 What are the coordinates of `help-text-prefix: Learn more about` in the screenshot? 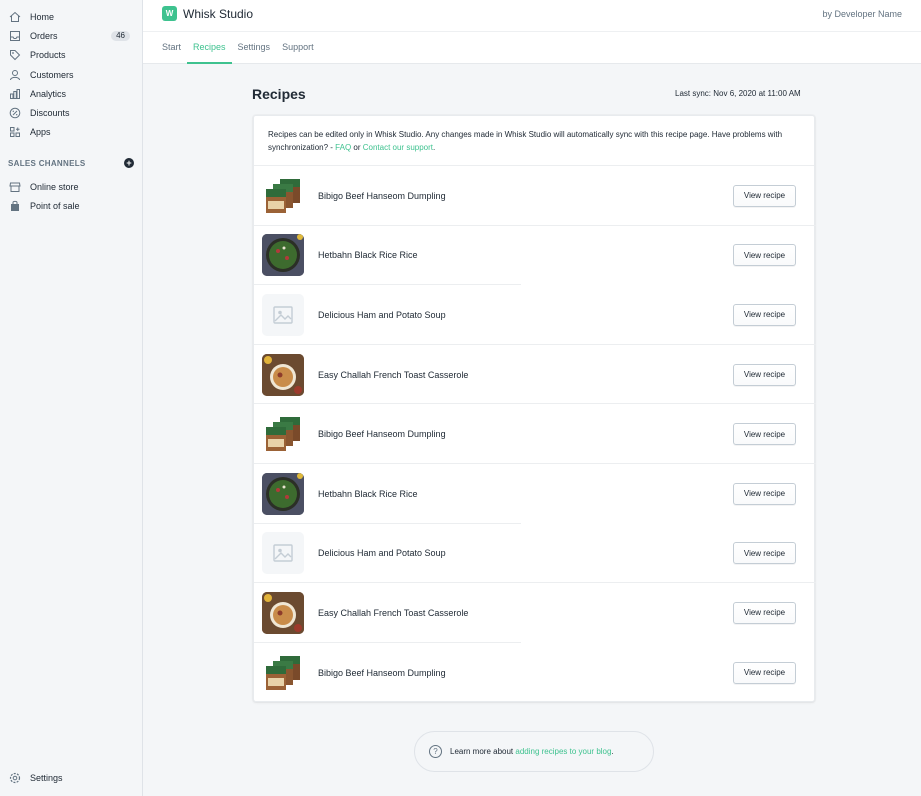 It's located at (483, 751).